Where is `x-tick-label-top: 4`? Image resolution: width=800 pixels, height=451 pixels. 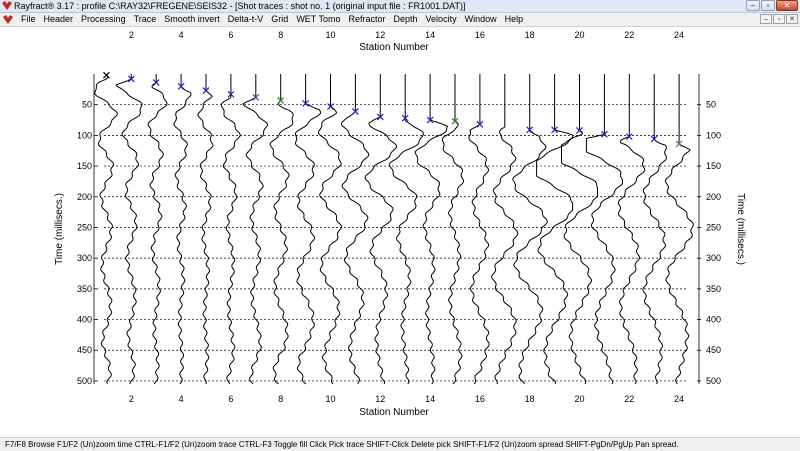 x-tick-label-top: 4 is located at coordinates (181, 35).